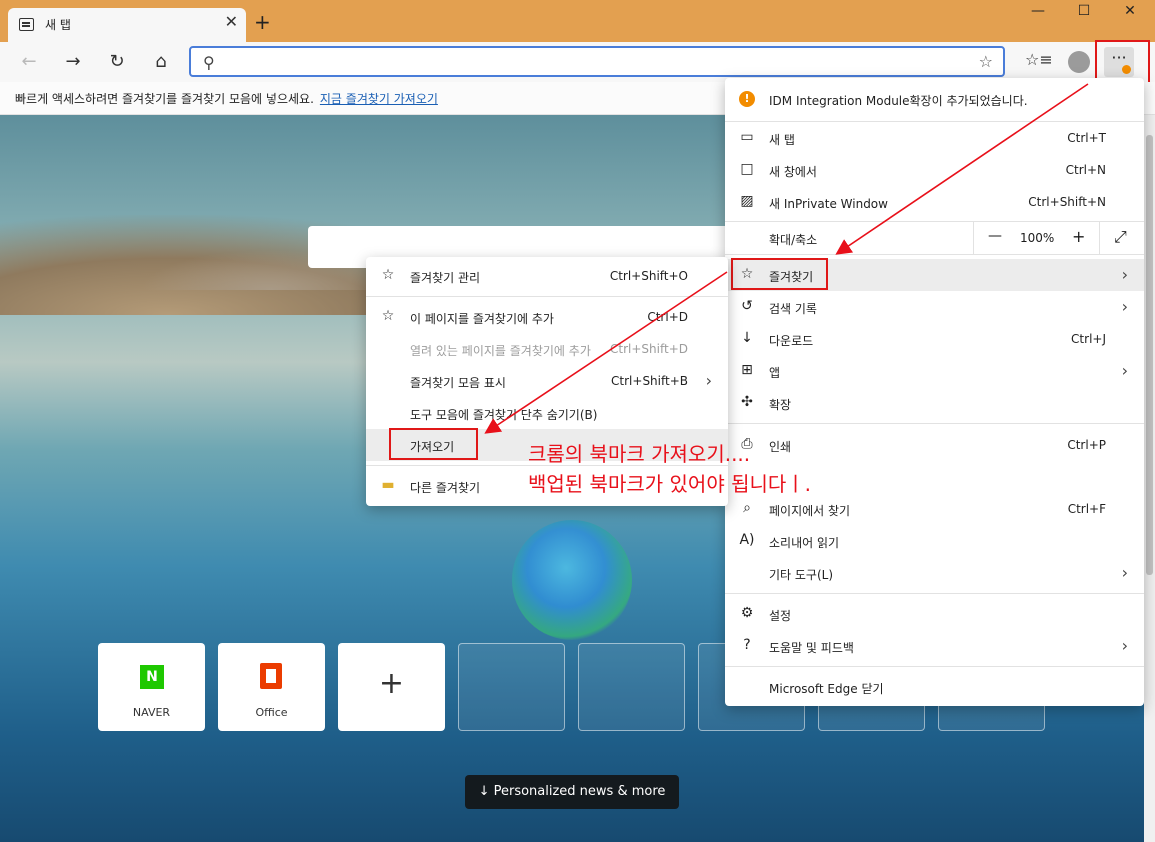  I want to click on fav-item-add-page: ☆ 이 페이지를 즐겨찾기에 추가 Ctrl+D, so click(547, 317).